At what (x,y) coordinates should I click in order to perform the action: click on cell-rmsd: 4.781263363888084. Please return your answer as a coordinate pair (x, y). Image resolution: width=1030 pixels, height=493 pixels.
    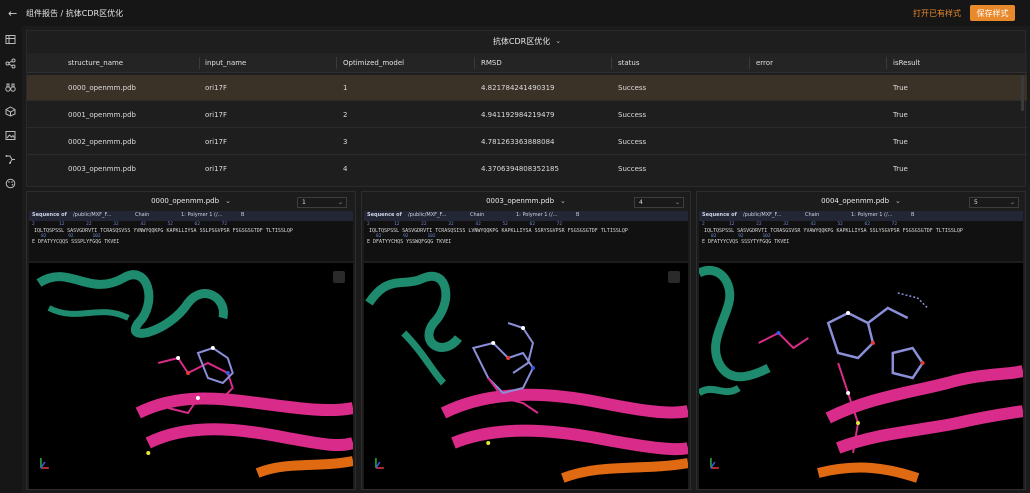
    Looking at the image, I should click on (518, 141).